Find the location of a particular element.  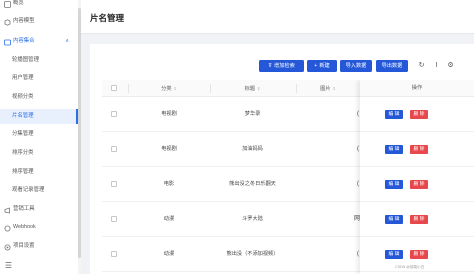

export-button: 导出数据 is located at coordinates (392, 66).